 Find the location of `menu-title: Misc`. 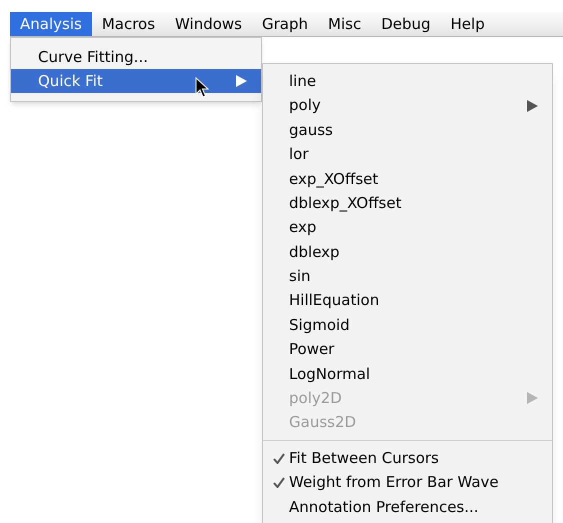

menu-title: Misc is located at coordinates (345, 24).